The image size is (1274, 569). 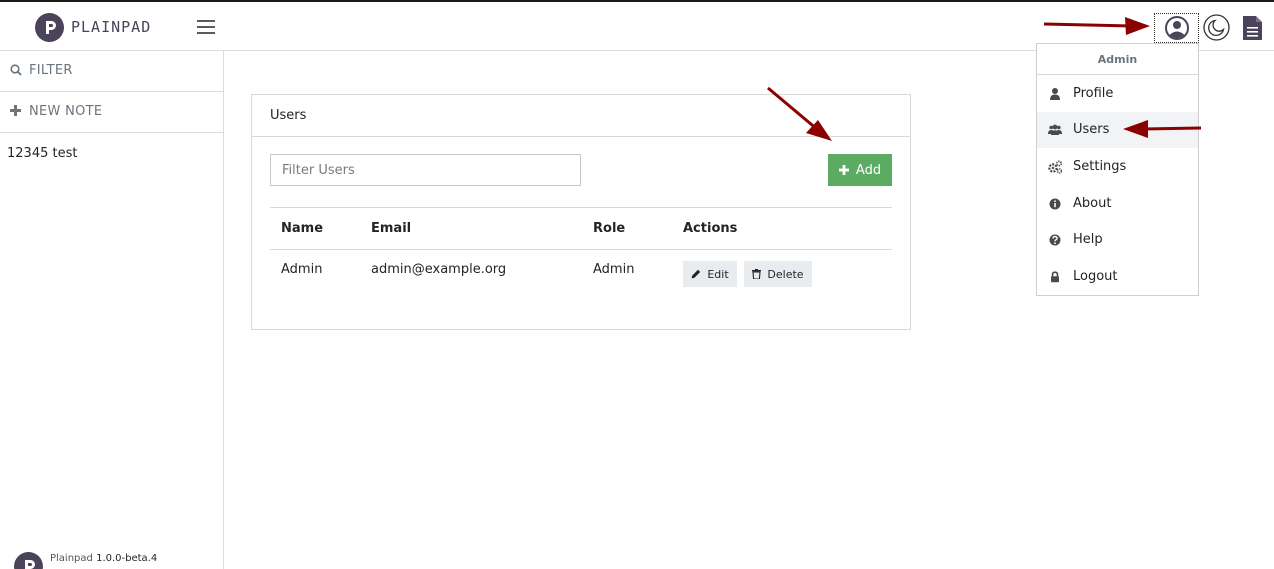 What do you see at coordinates (1055, 277) in the screenshot?
I see `lock-icon` at bounding box center [1055, 277].